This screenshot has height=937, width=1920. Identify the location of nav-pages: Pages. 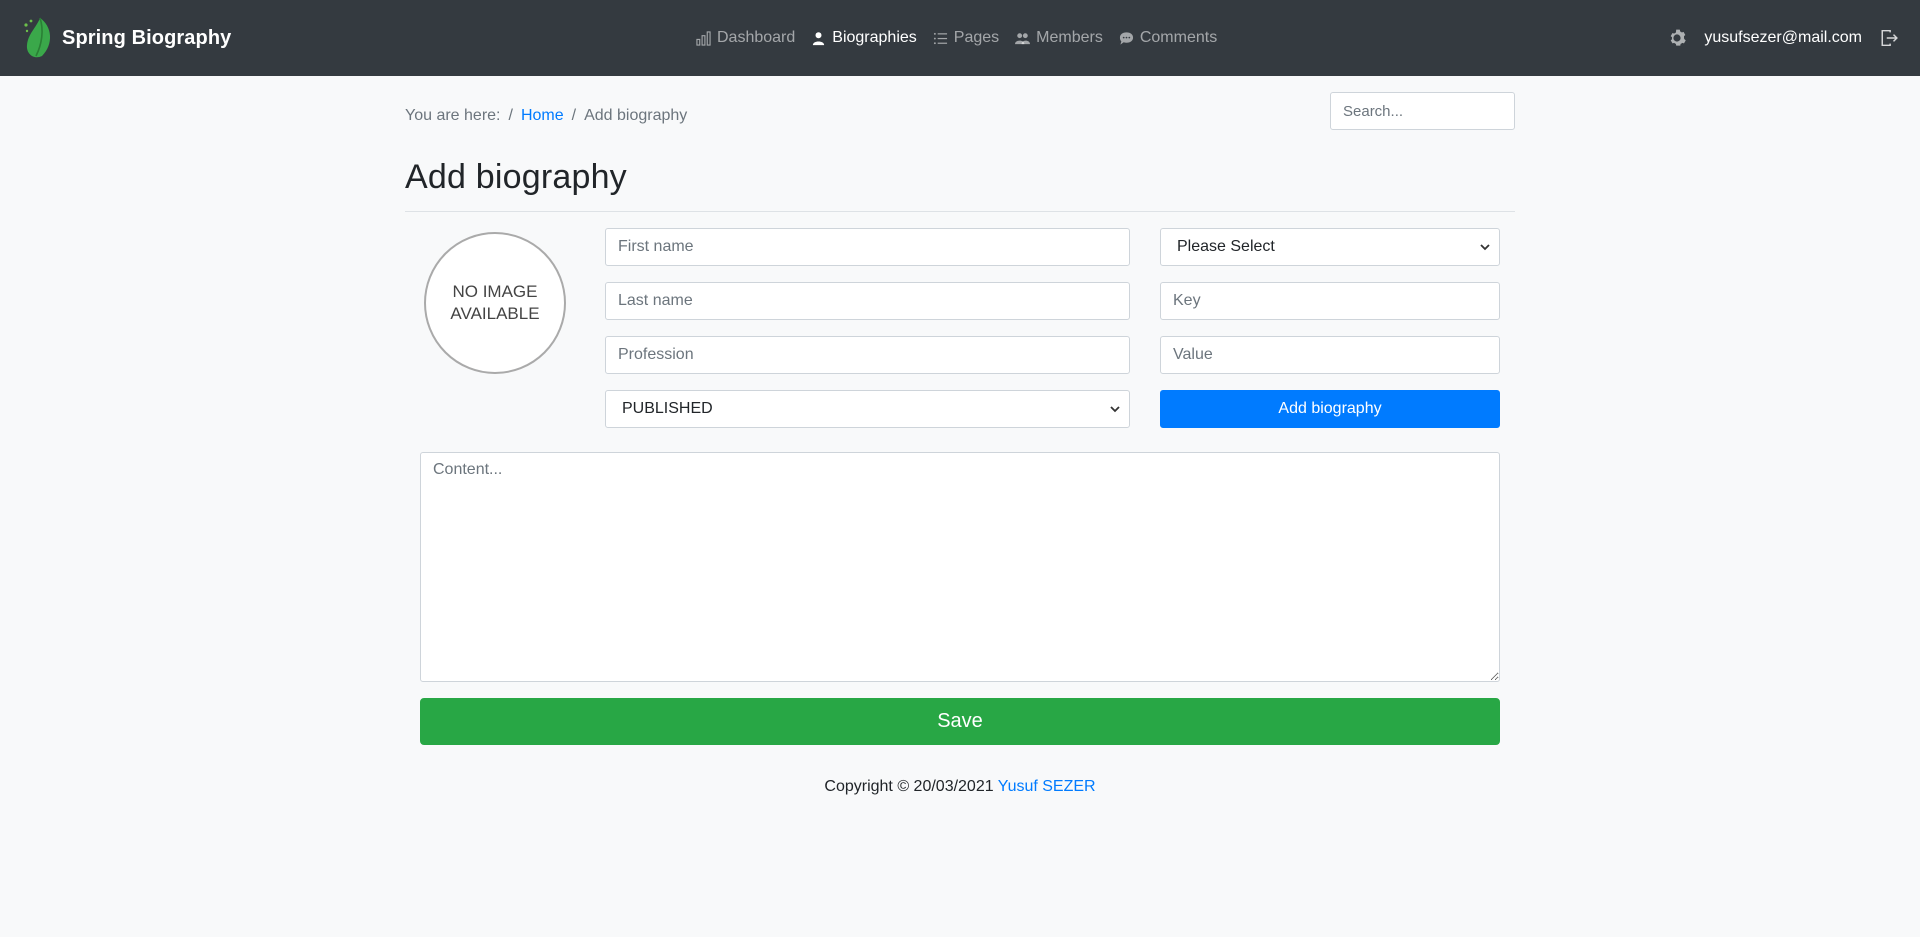
(966, 38).